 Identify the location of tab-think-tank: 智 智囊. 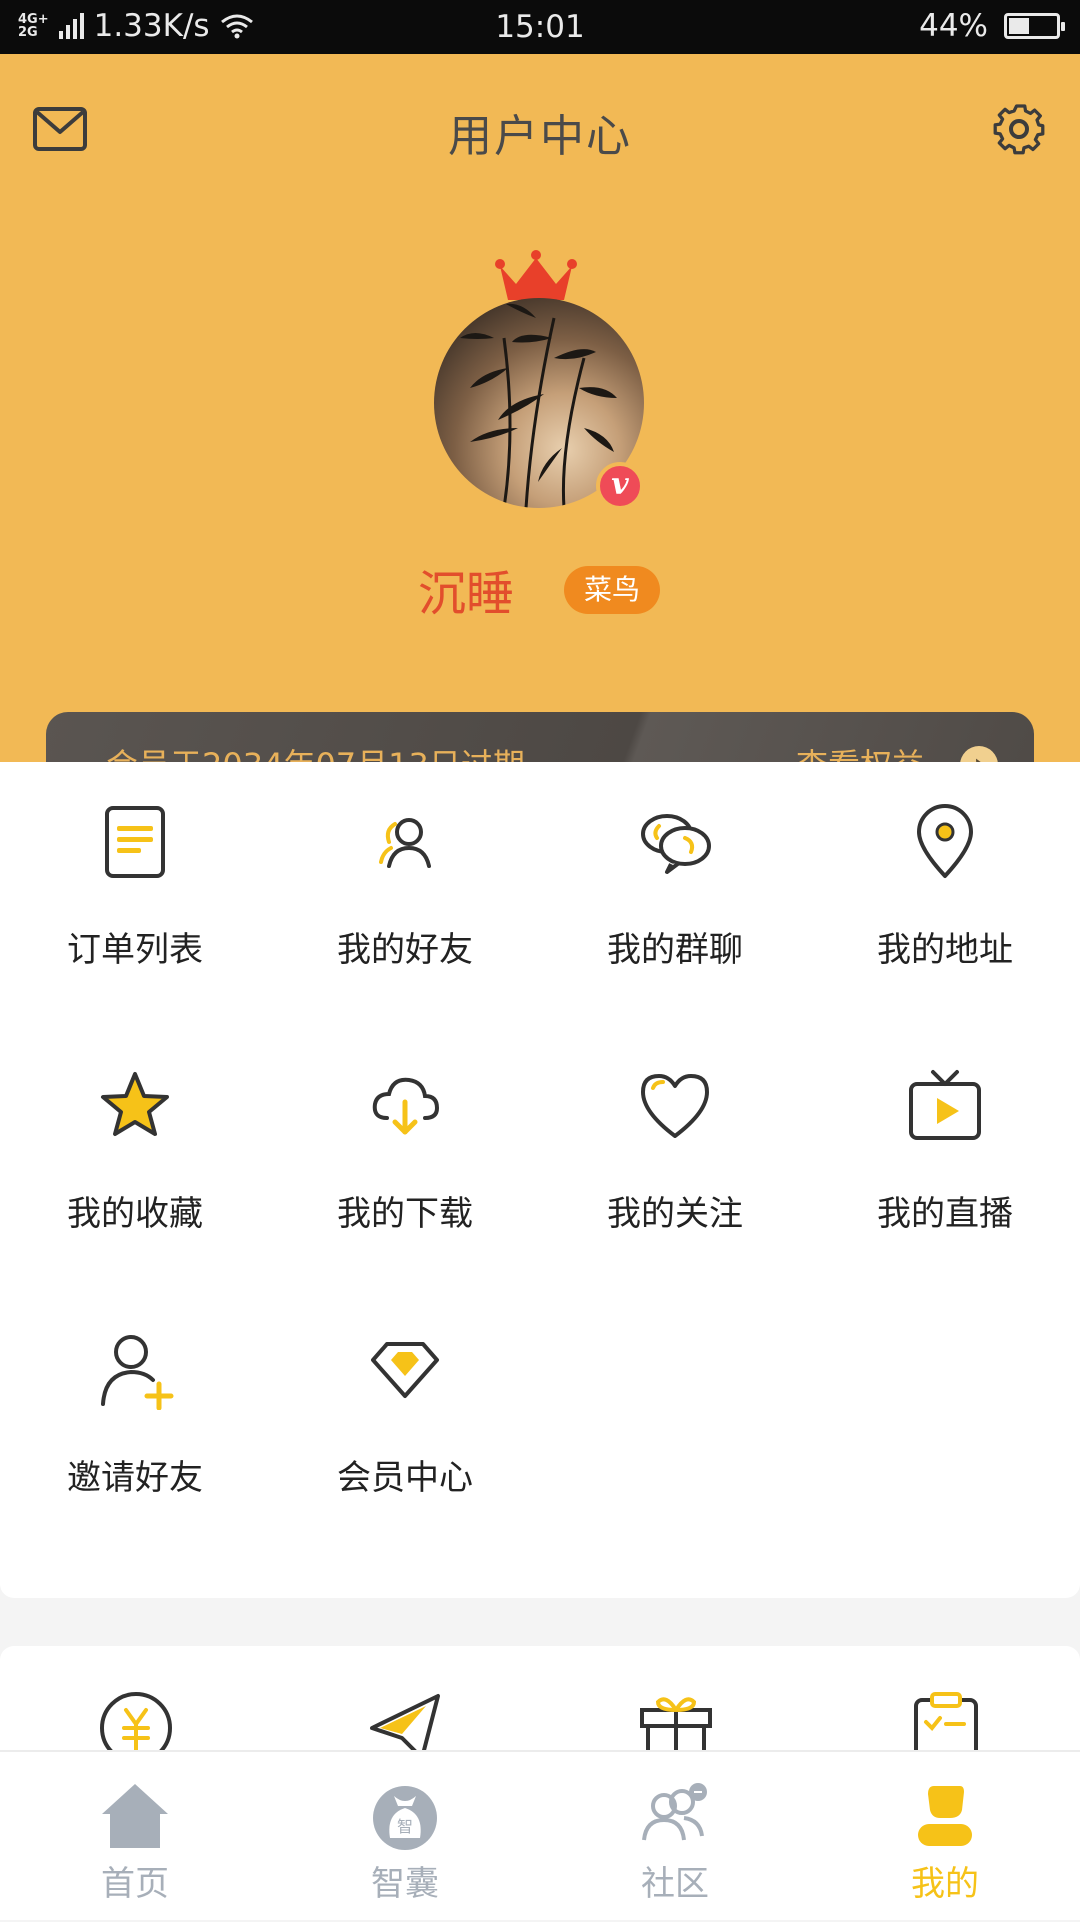
(405, 1837).